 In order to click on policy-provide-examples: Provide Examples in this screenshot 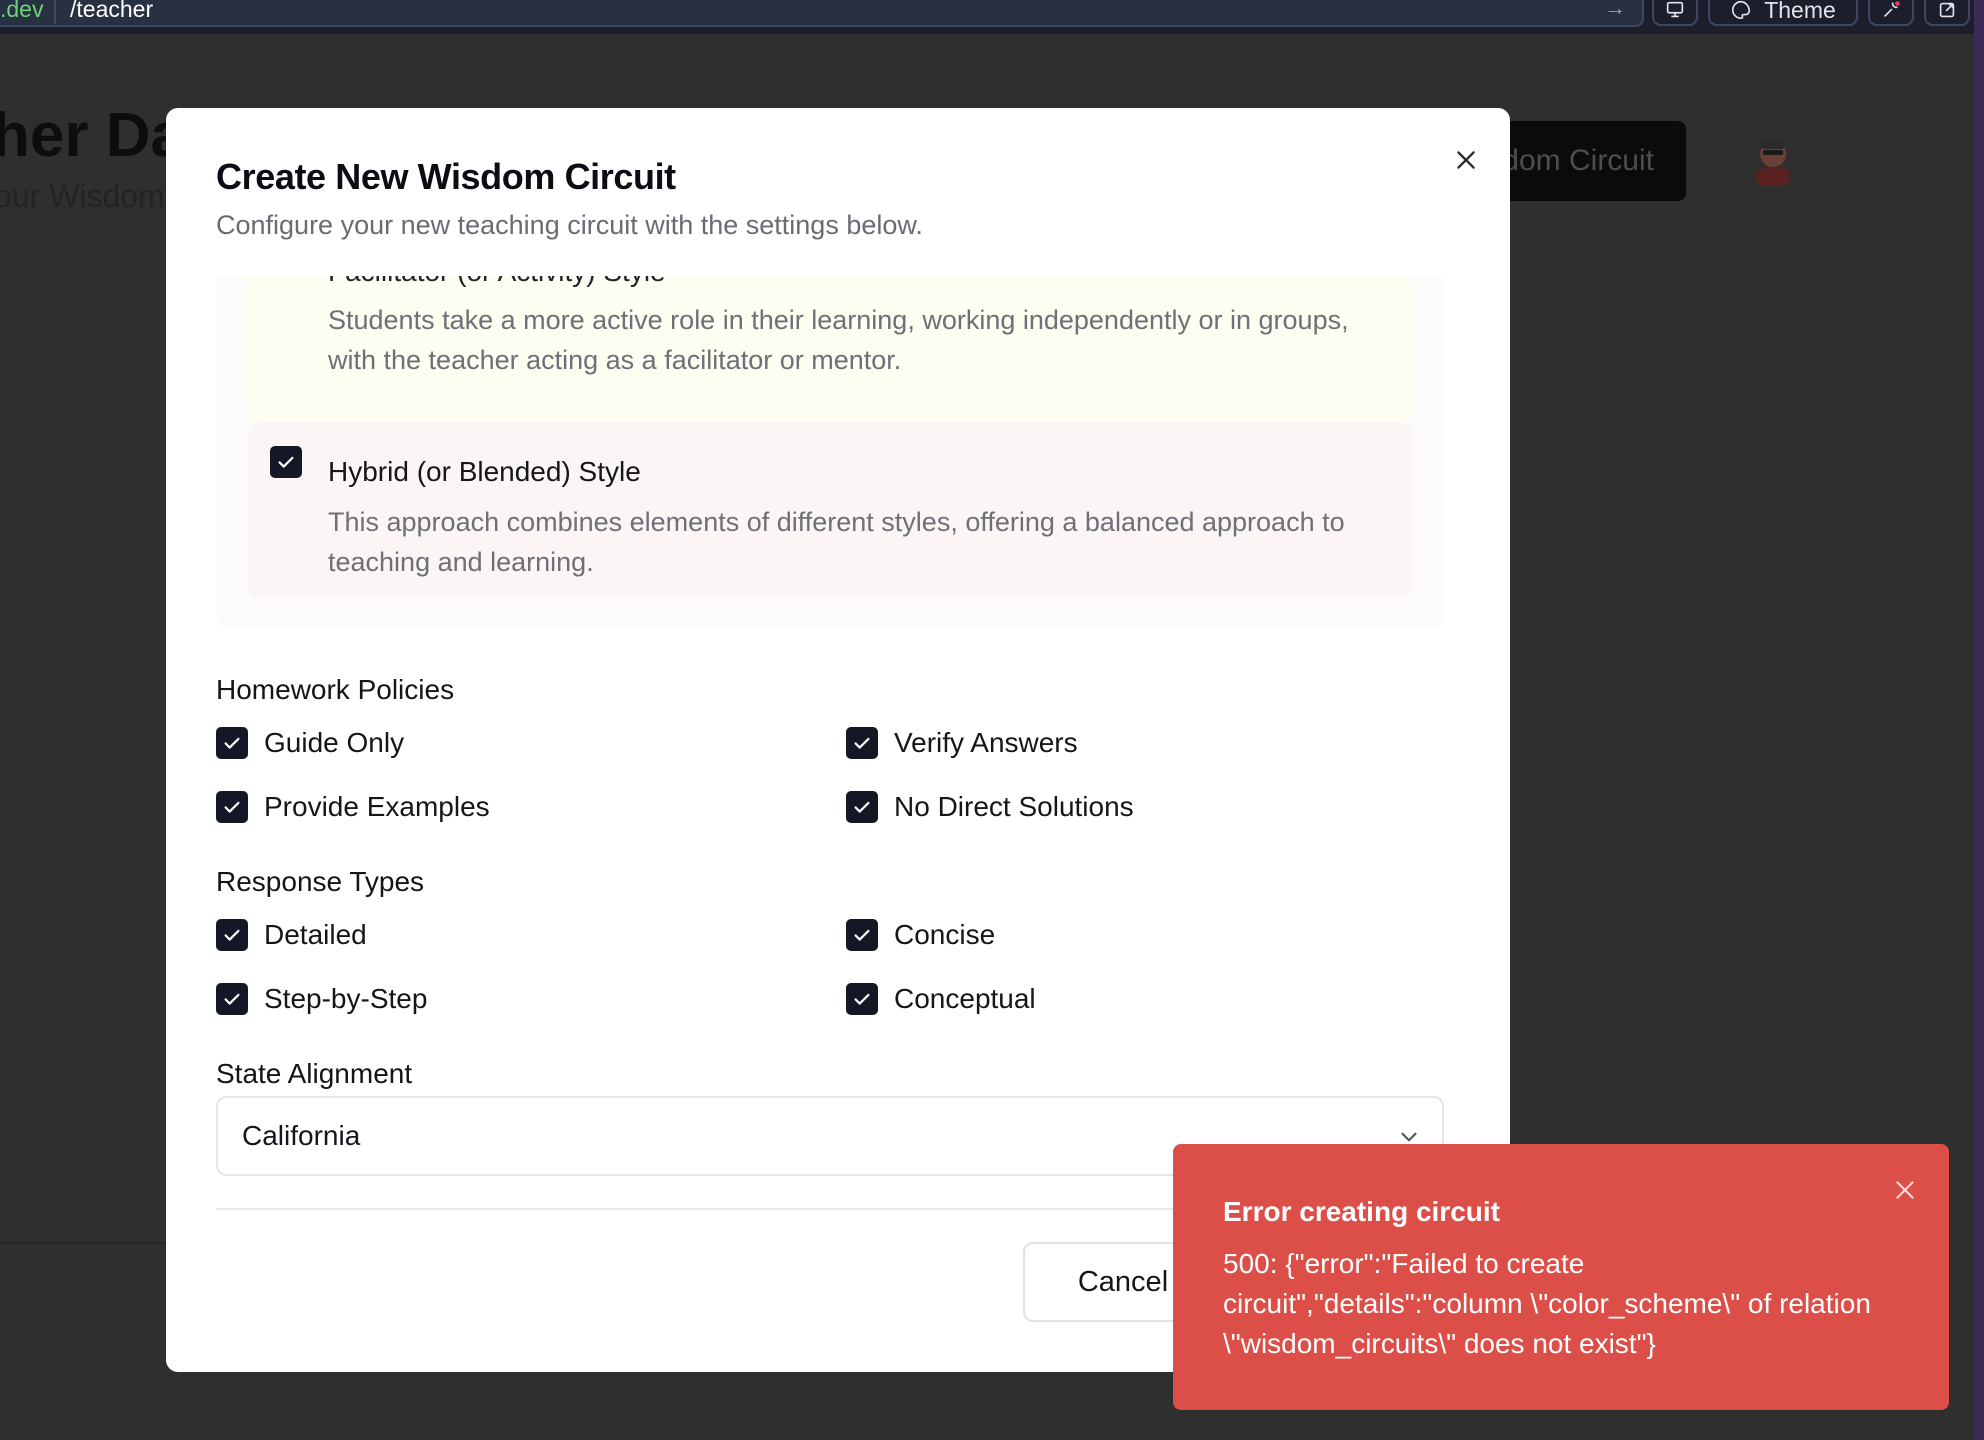, I will do `click(353, 807)`.